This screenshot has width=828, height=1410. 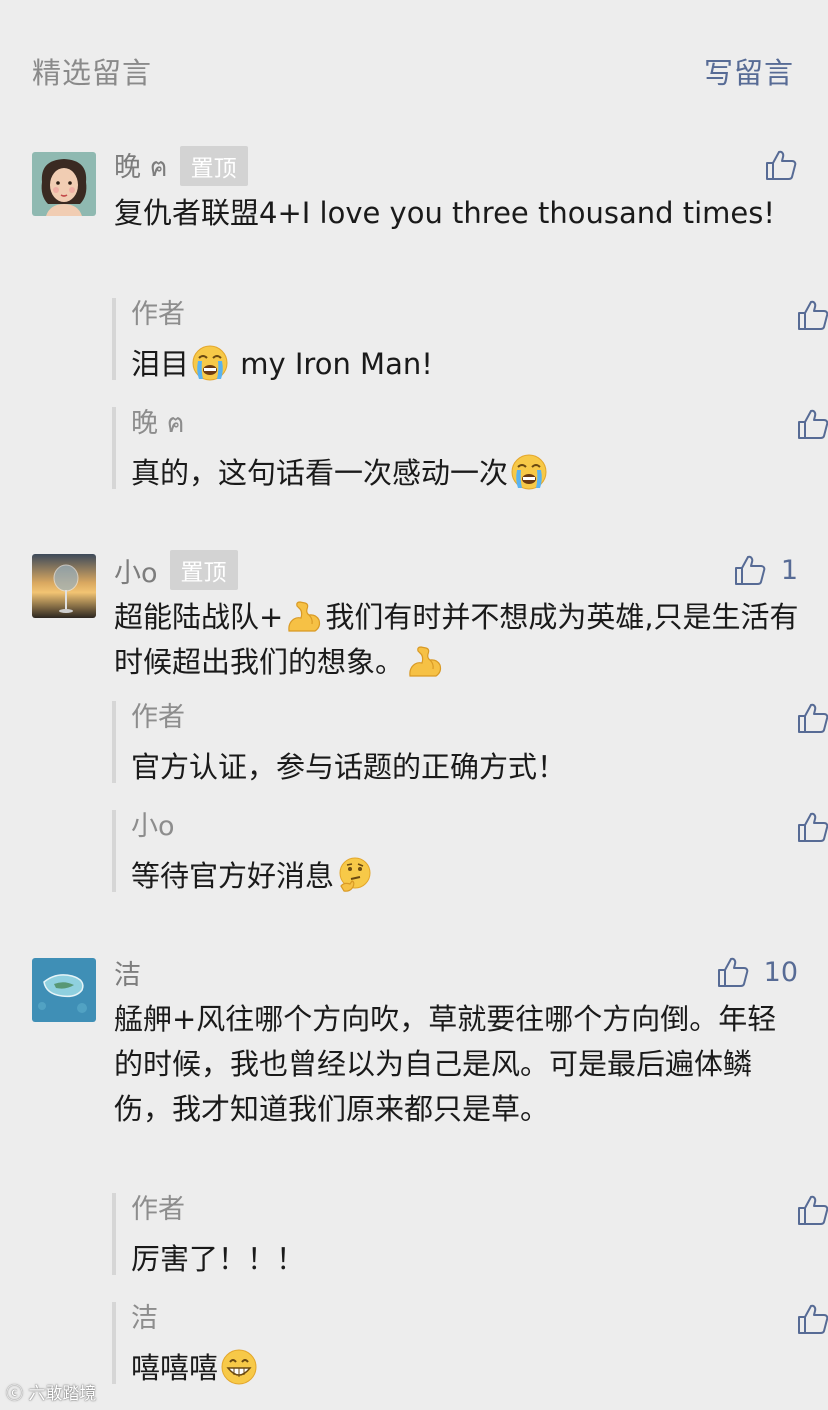 What do you see at coordinates (459, 1234) in the screenshot?
I see `author-reply: 作者 厉害了！！！` at bounding box center [459, 1234].